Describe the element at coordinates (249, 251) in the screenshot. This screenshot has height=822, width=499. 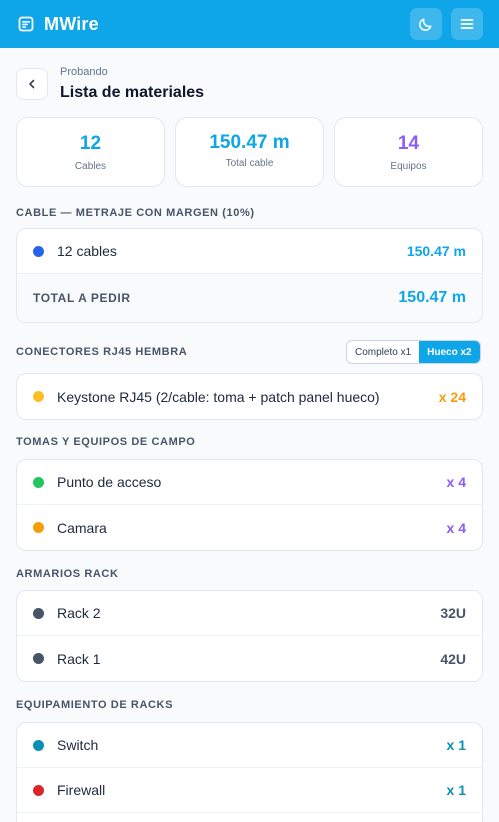
I see `list-item: 12 cables 150.47 m` at that location.